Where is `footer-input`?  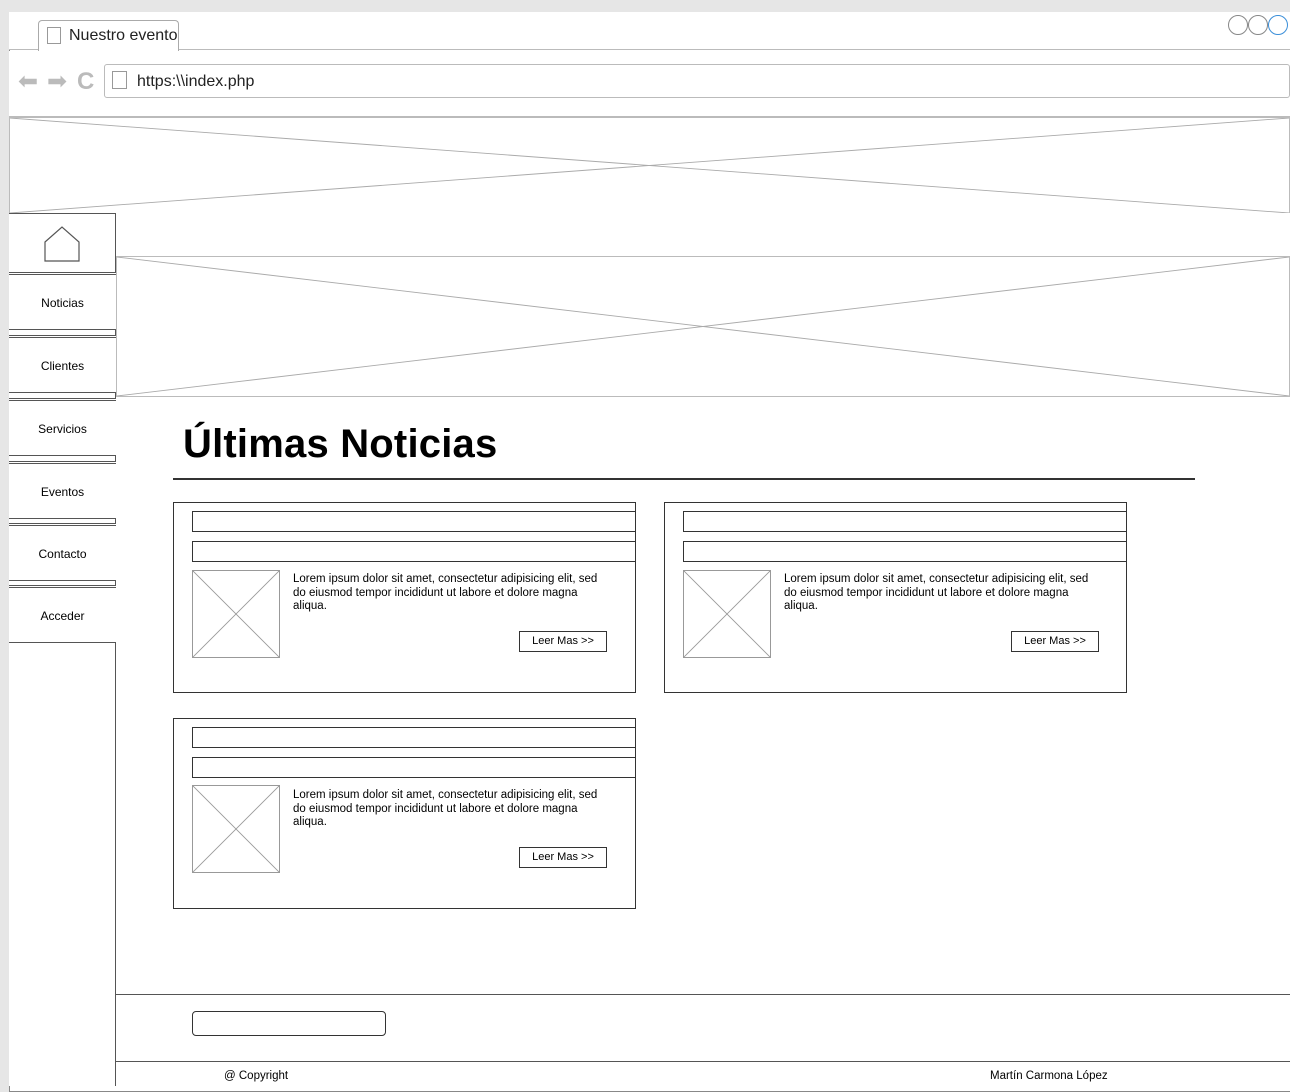
footer-input is located at coordinates (289, 1023).